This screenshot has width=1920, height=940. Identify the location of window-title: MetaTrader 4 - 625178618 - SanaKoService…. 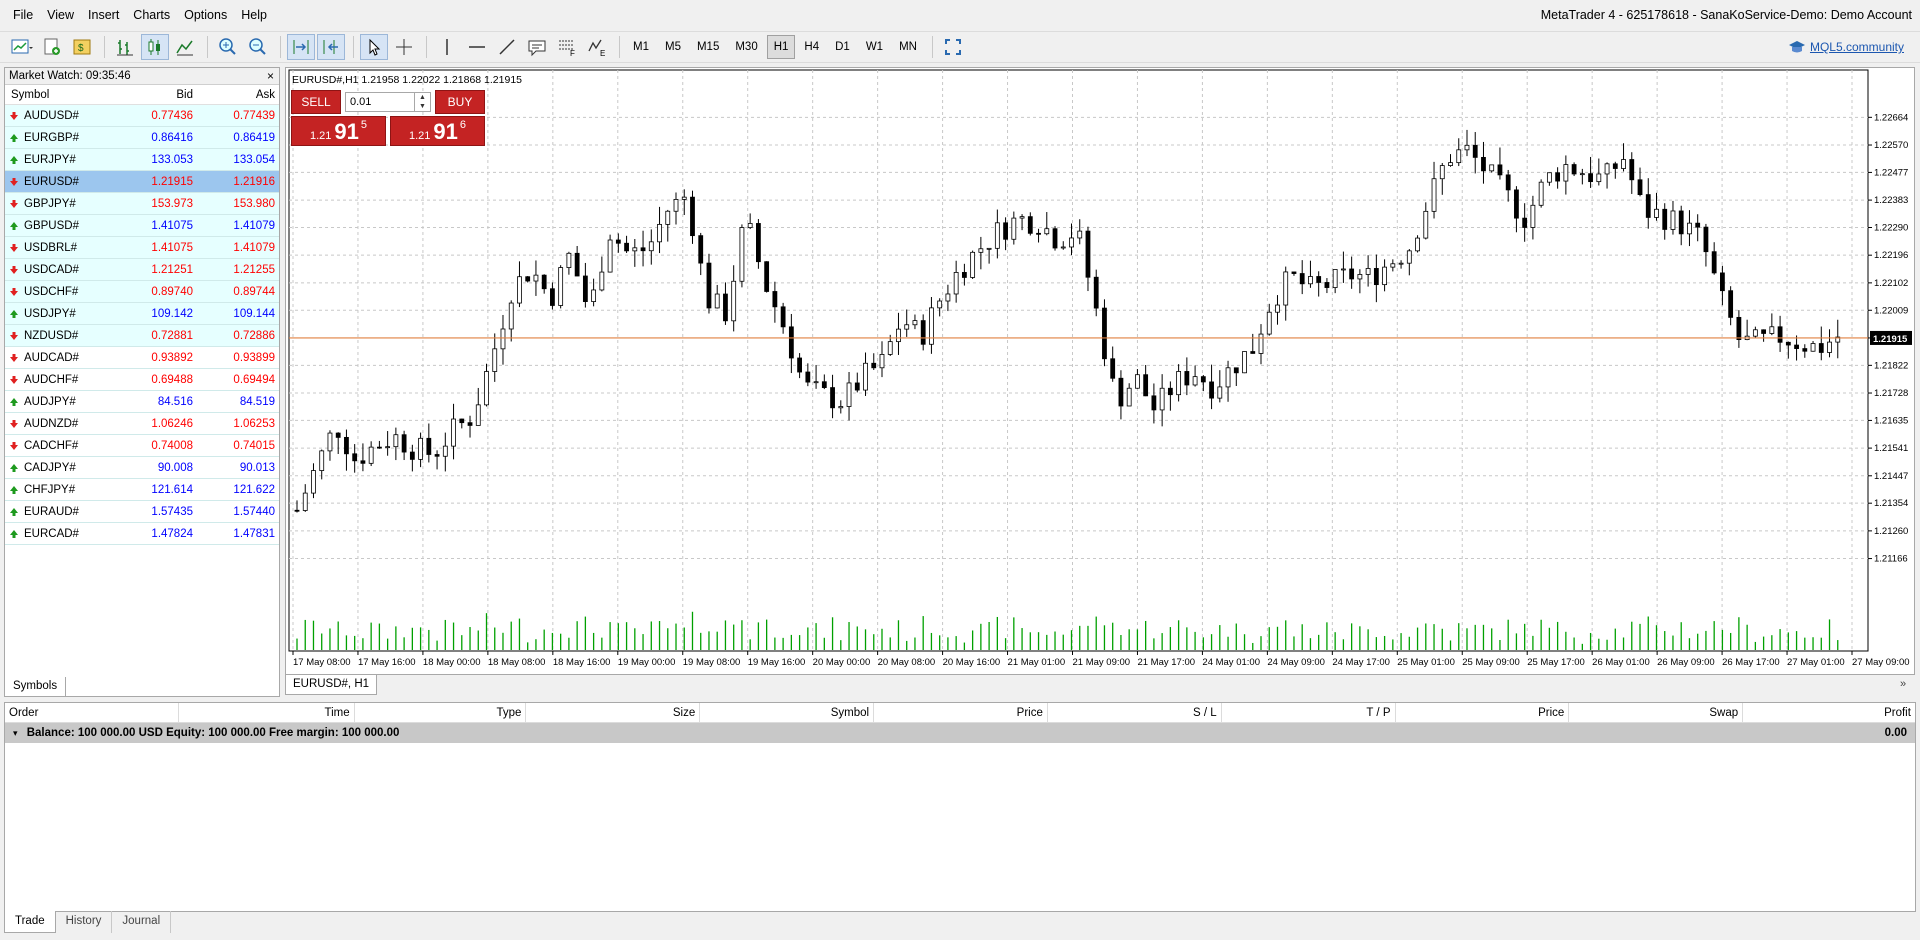
(1726, 15).